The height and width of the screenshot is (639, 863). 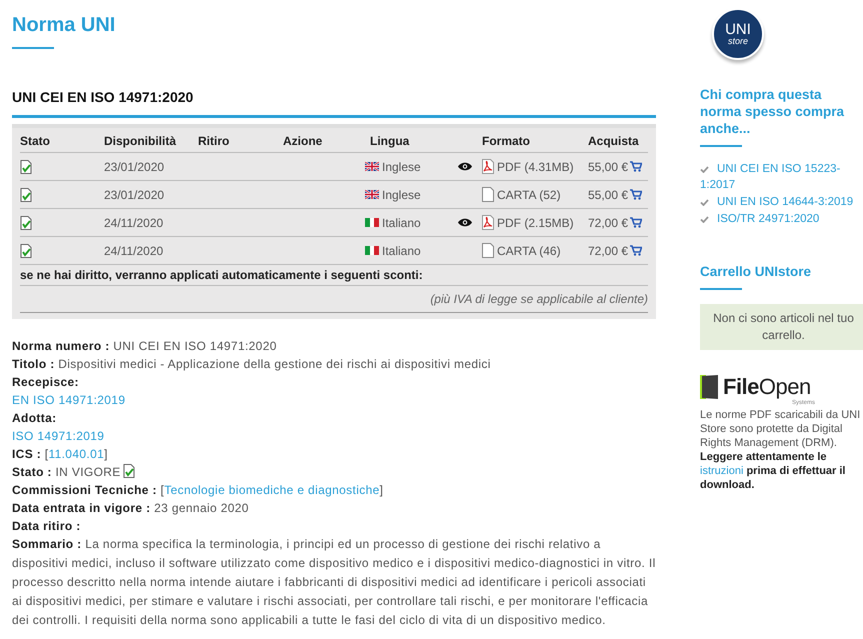 I want to click on column-header: Ritiro, so click(x=214, y=141).